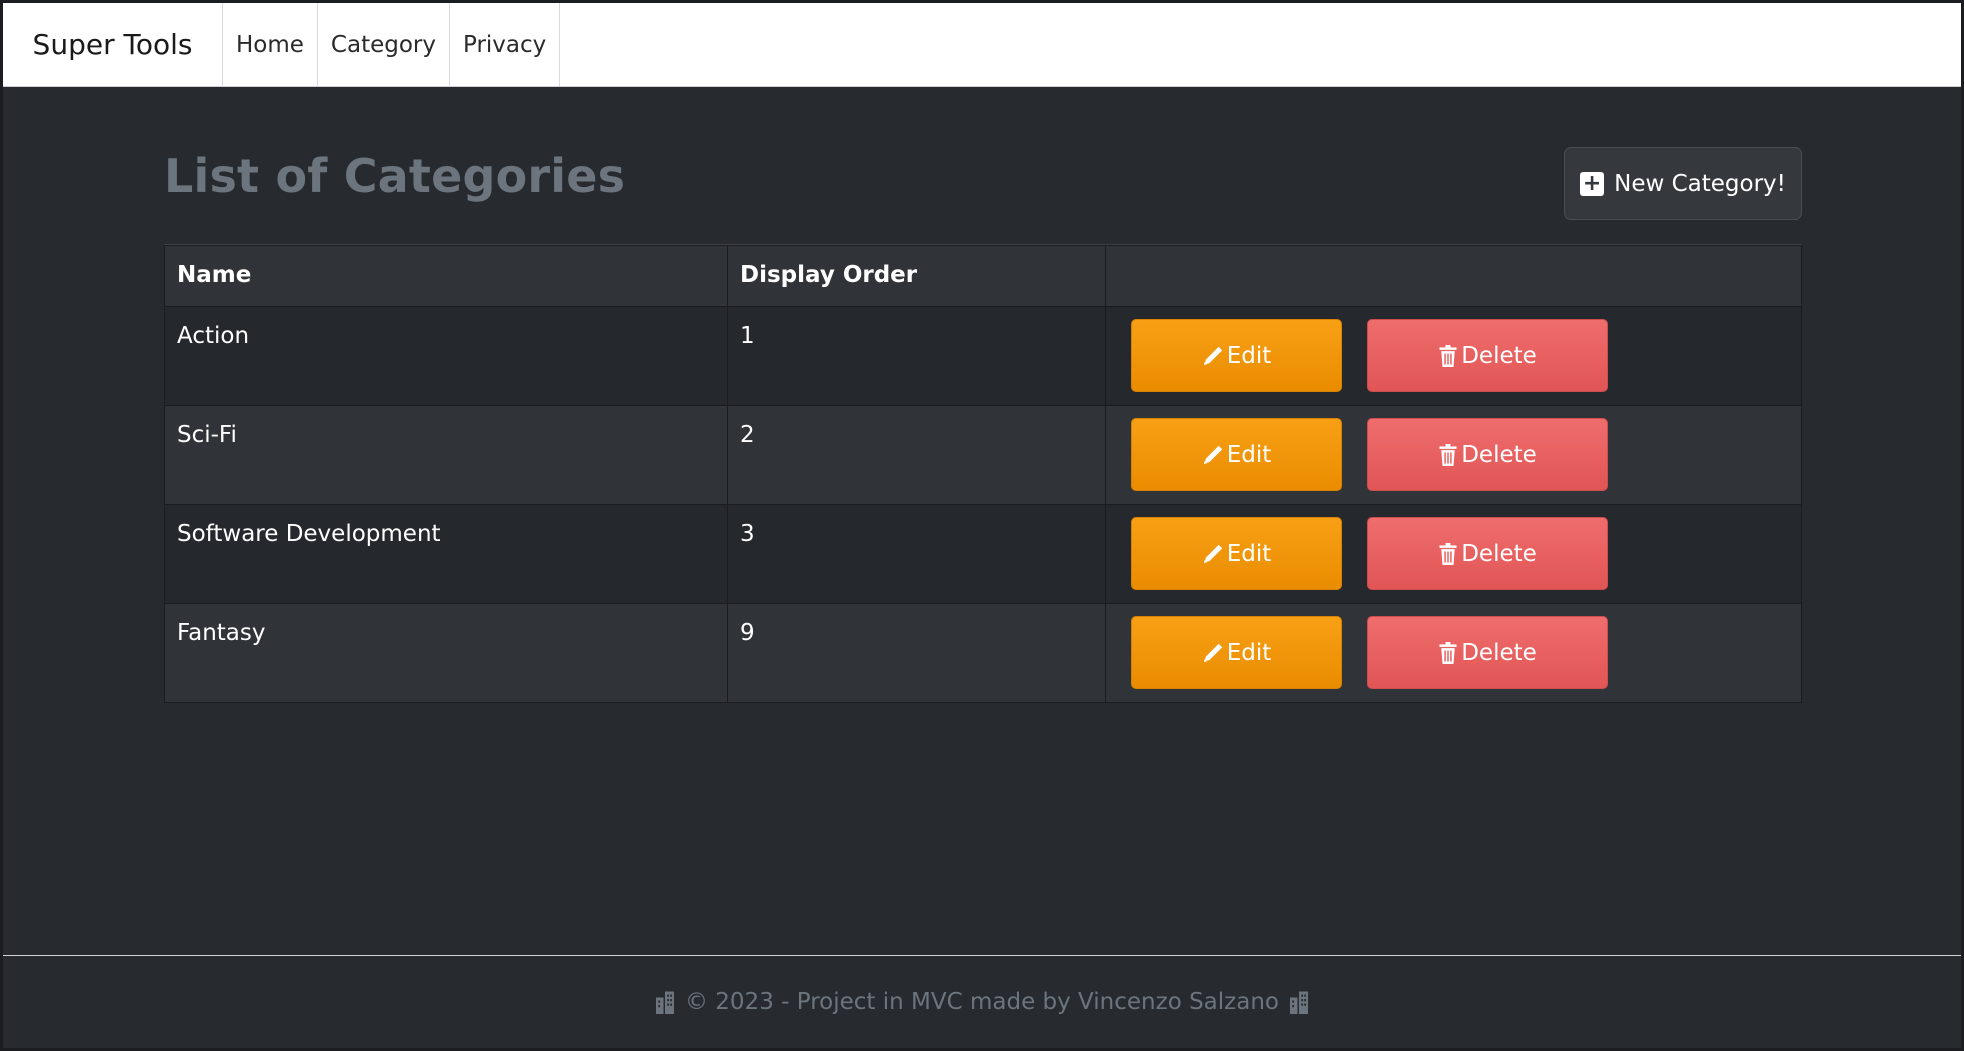 This screenshot has height=1051, width=1964. What do you see at coordinates (446, 356) in the screenshot?
I see `cell-name: Action` at bounding box center [446, 356].